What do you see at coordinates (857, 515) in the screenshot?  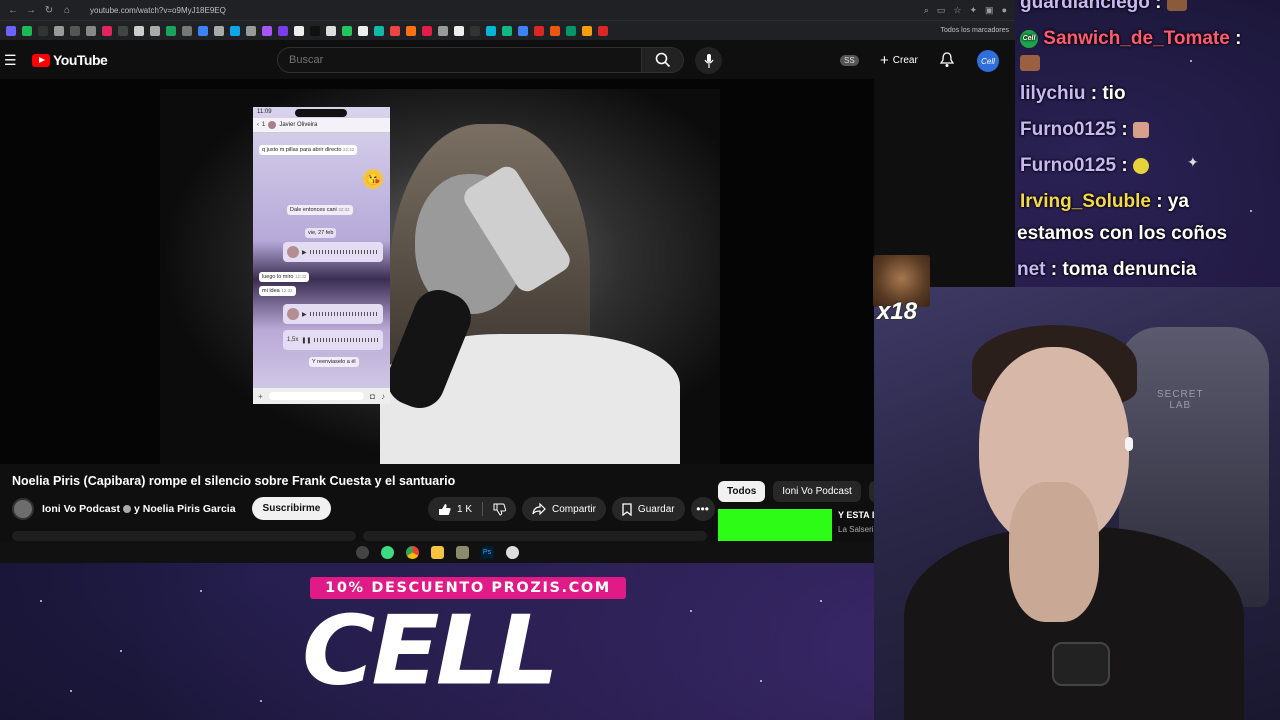 I see `recommended-video-title: Y ESTA L` at bounding box center [857, 515].